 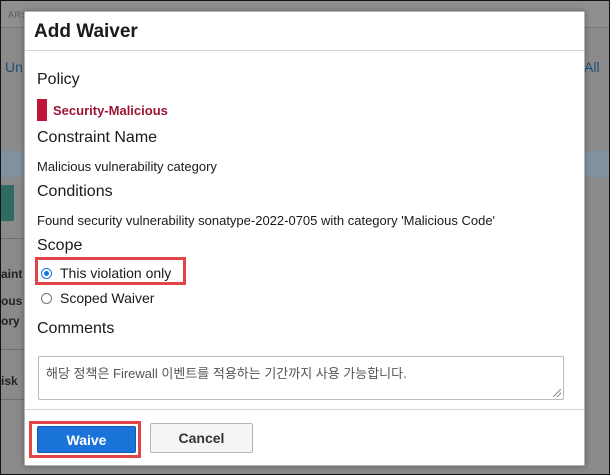 What do you see at coordinates (110, 110) in the screenshot?
I see `policy-name: Security-Malicious` at bounding box center [110, 110].